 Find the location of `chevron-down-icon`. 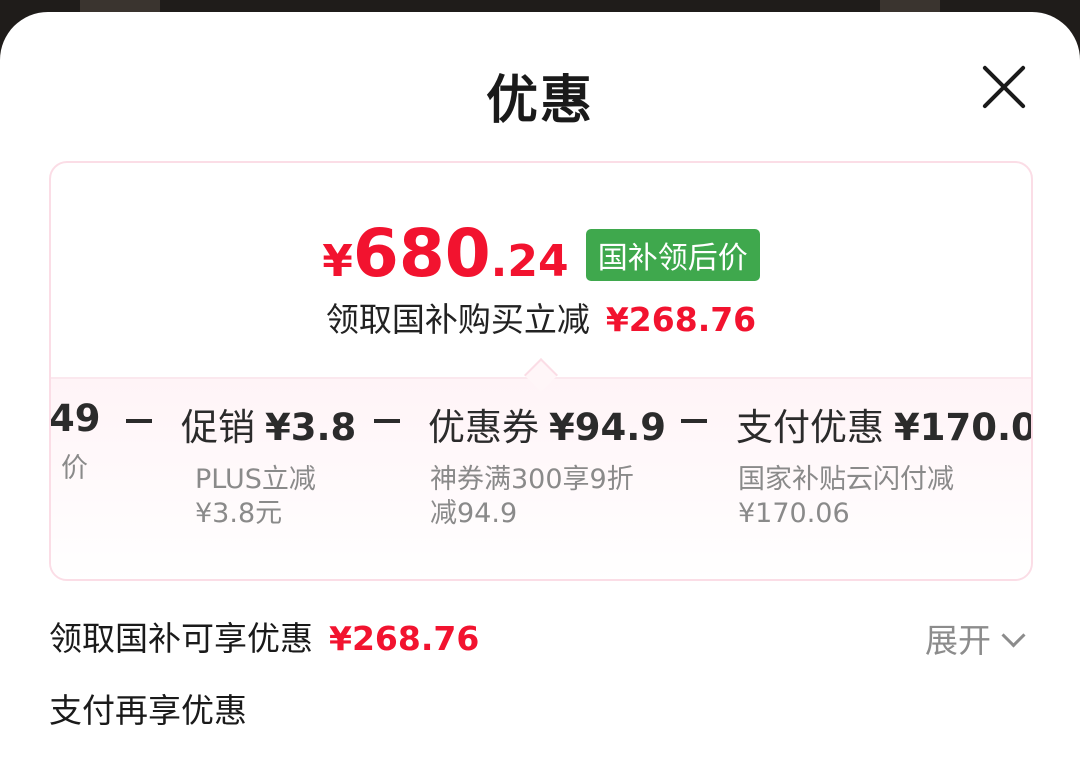

chevron-down-icon is located at coordinates (1013, 635).